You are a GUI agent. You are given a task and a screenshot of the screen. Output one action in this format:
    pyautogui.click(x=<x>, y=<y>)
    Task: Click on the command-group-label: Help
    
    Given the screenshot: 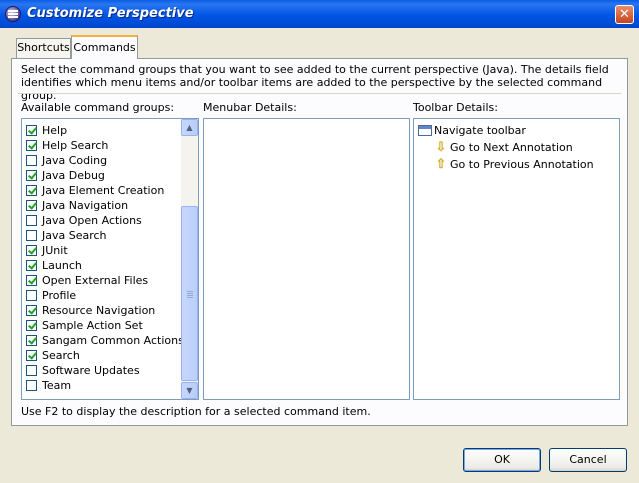 What is the action you would take?
    pyautogui.click(x=55, y=130)
    